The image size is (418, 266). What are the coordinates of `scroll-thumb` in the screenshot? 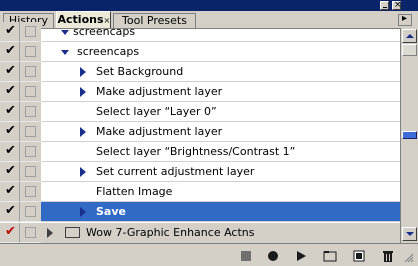 It's located at (409, 135).